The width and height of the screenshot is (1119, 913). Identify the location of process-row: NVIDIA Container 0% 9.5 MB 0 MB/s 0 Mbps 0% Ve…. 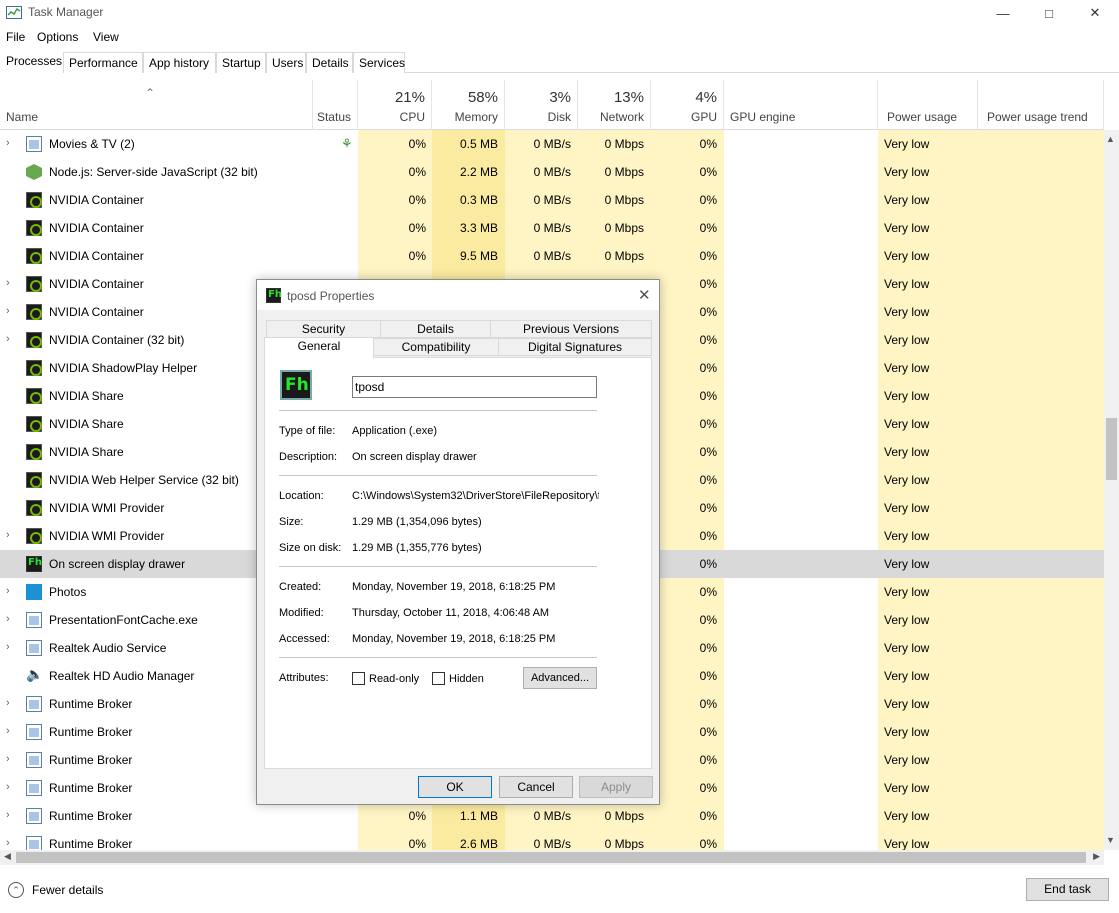
(552, 256).